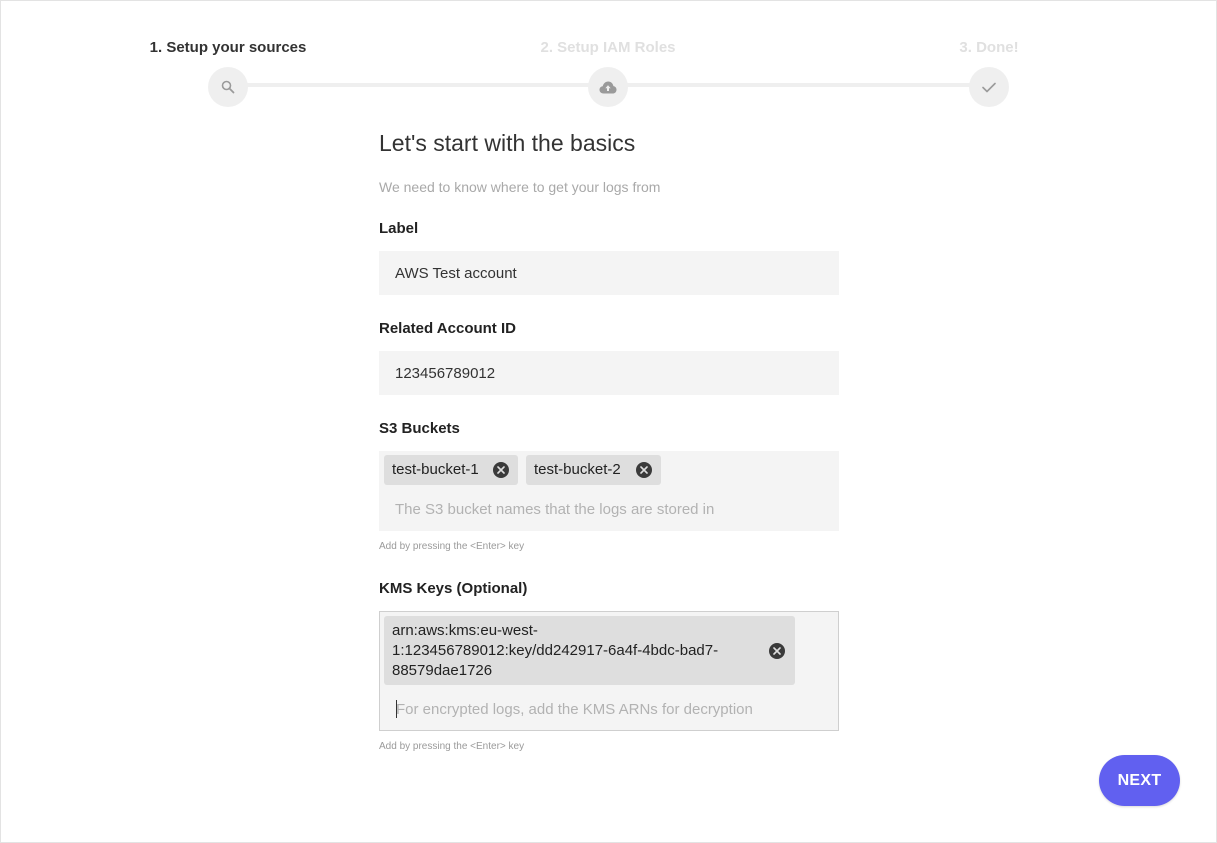 Image resolution: width=1217 pixels, height=843 pixels. I want to click on step-label-setup-sources: 1. Setup your sources, so click(228, 47).